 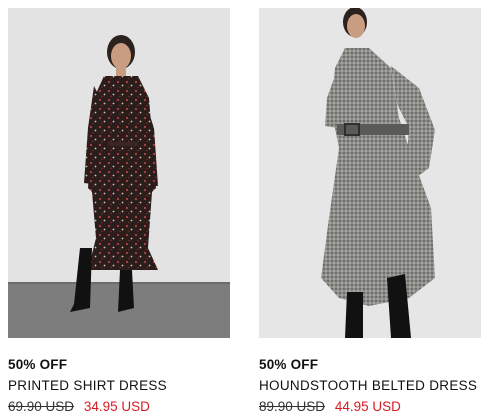 I want to click on price-row: 69.90 USD 34.95 USD, so click(x=119, y=407).